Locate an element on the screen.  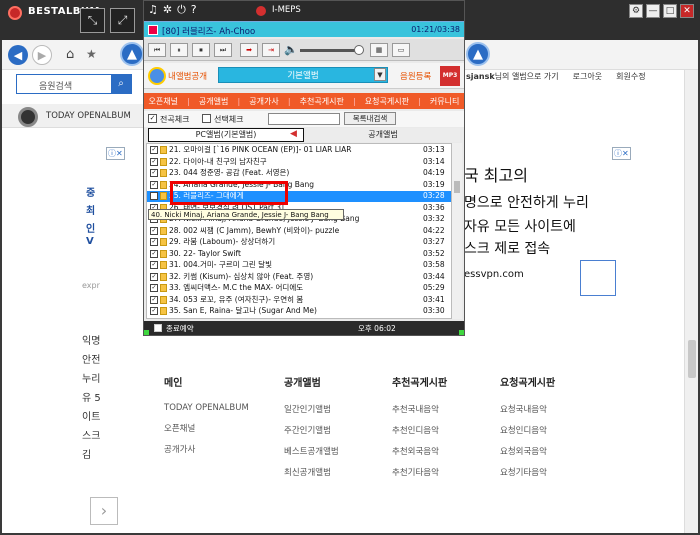
tab-pc-album: PC앨범(기본앨범) is located at coordinates (226, 135).